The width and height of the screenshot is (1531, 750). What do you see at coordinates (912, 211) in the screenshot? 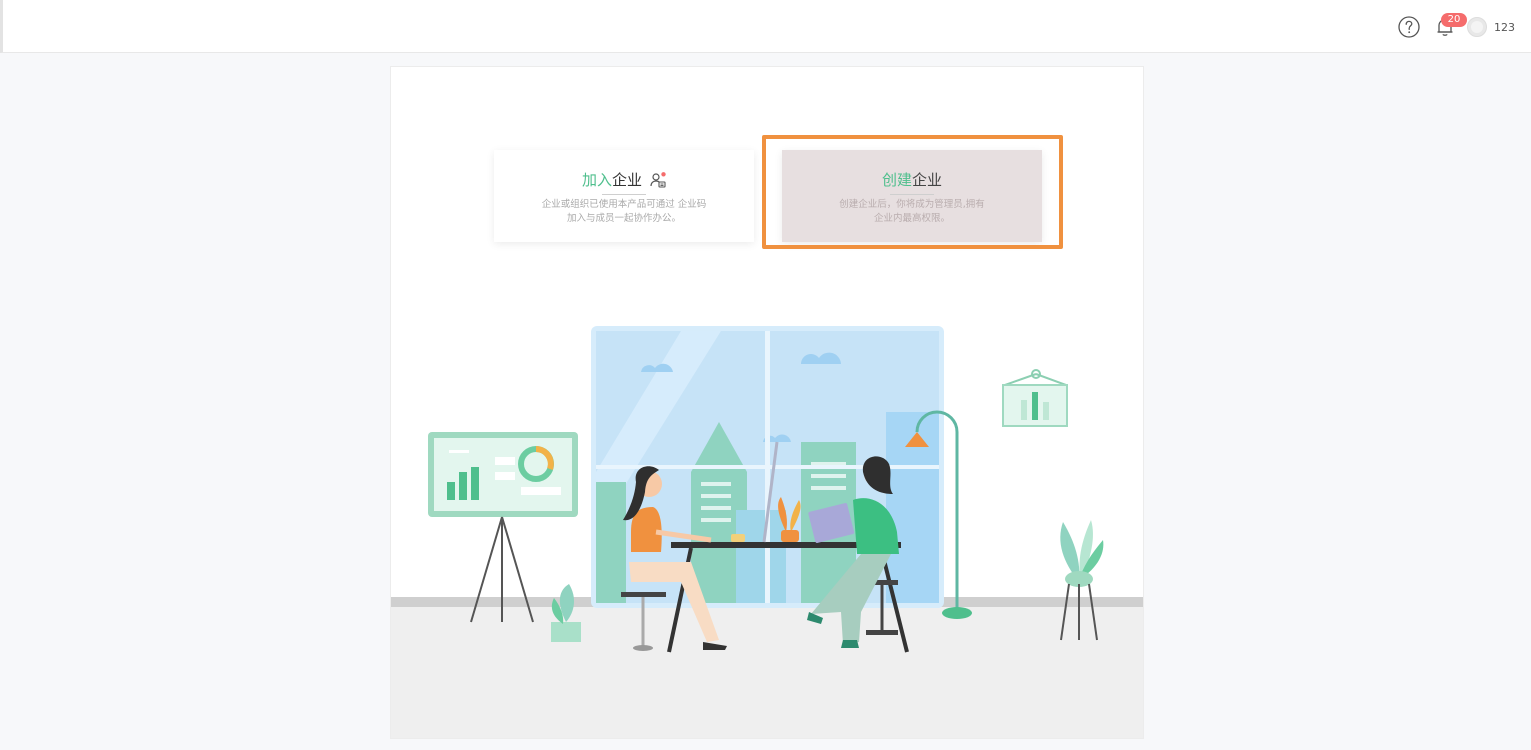
I see `create-card-description: 创建企业后，你将成为管理员,拥有 企业内最高权限。` at bounding box center [912, 211].